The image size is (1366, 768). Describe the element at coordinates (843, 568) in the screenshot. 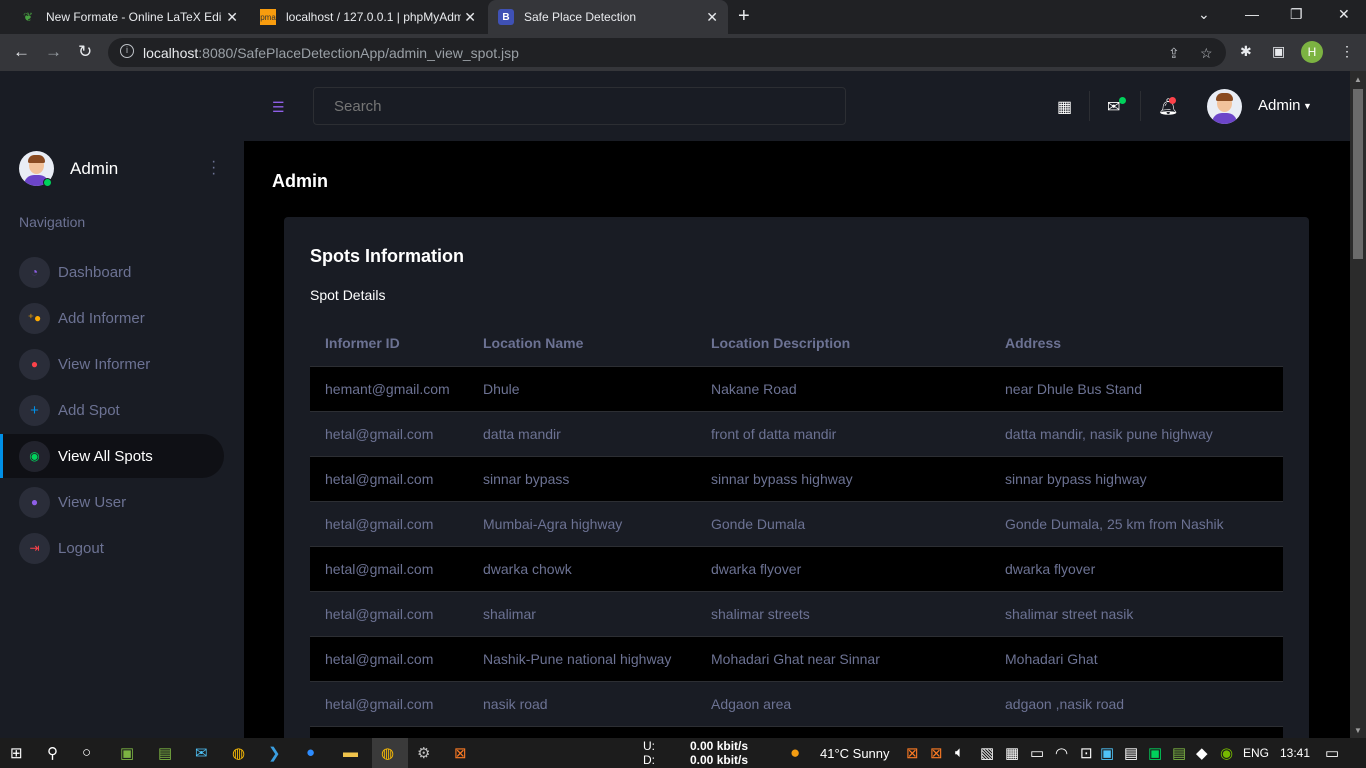

I see `table-cell: dwarka flyover` at that location.